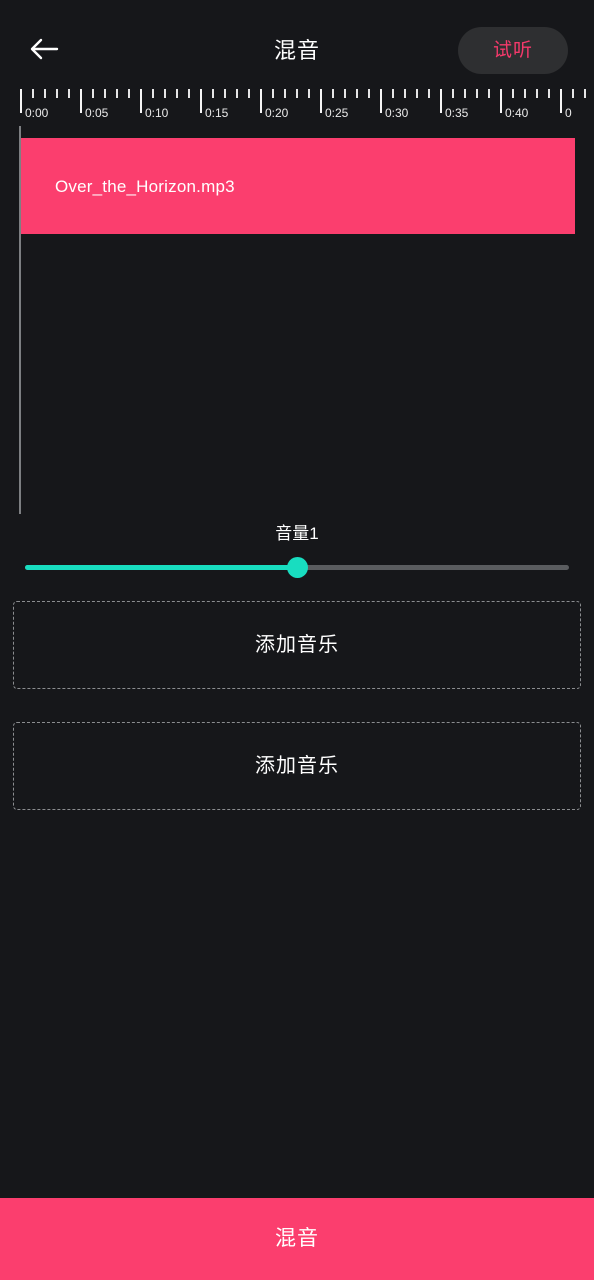 The image size is (594, 1280). I want to click on ruler-tick-label: 0:05, so click(97, 113).